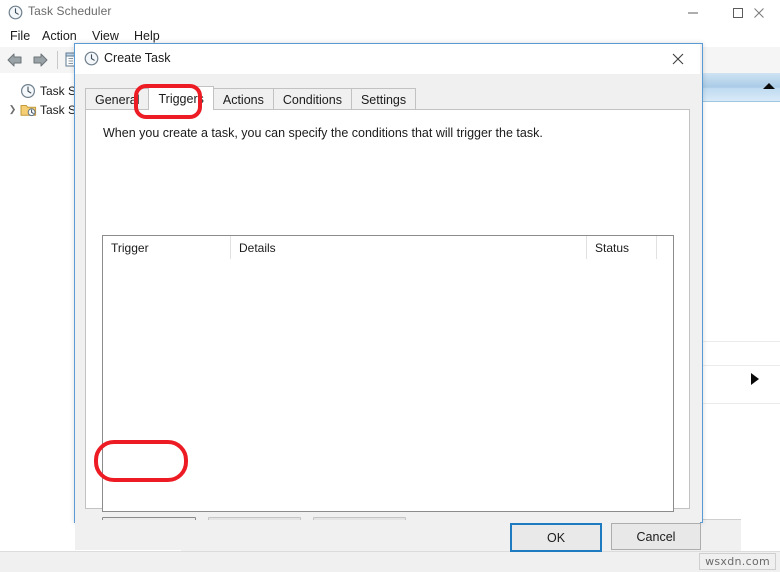 This screenshot has width=780, height=572. I want to click on tab-settings: Settings, so click(383, 99).